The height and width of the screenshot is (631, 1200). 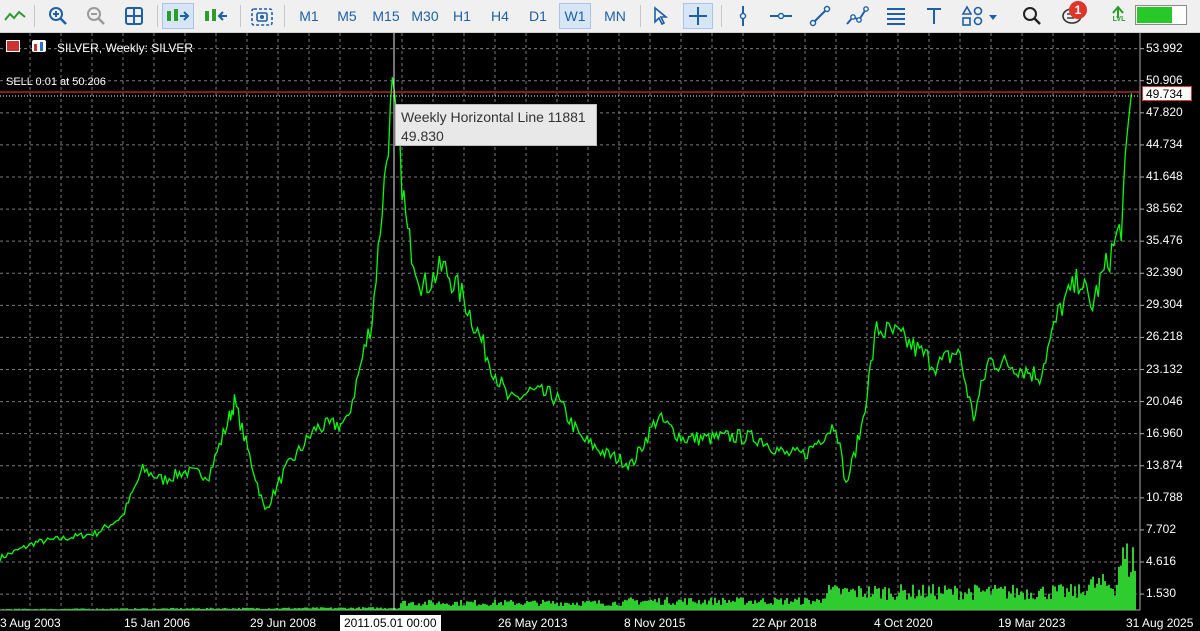 What do you see at coordinates (96, 16) in the screenshot?
I see `zoom-out-icon` at bounding box center [96, 16].